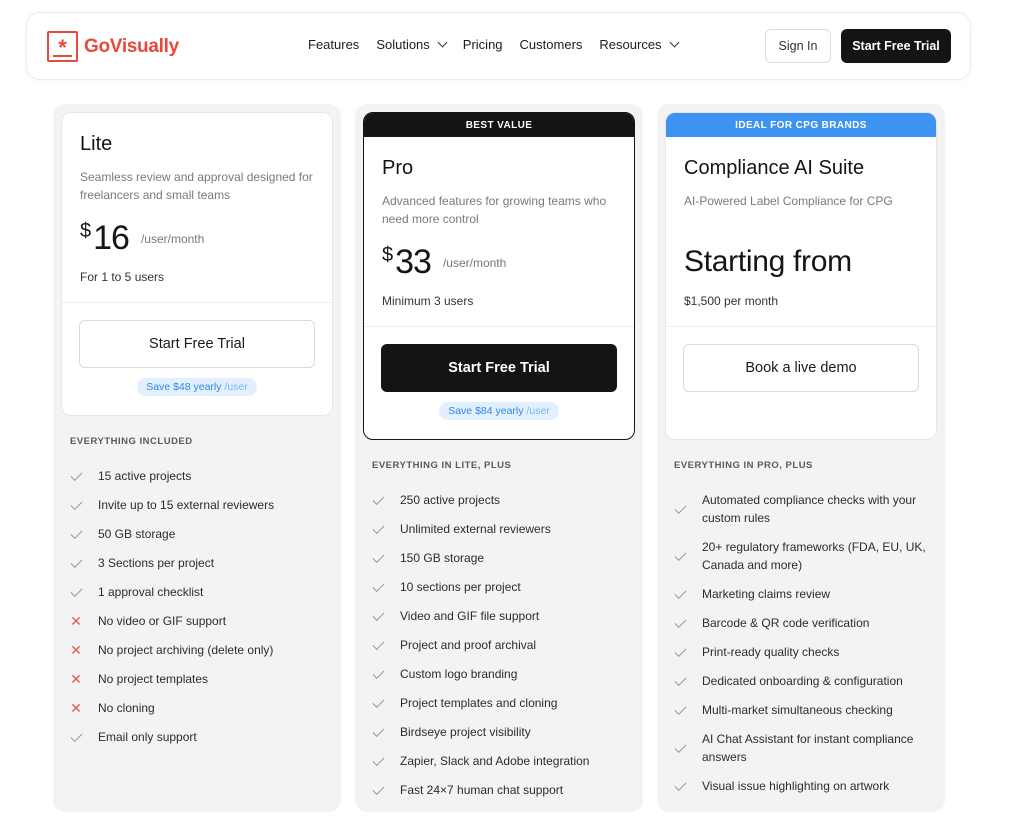 Image resolution: width=1024 pixels, height=820 pixels. I want to click on feature-item: 250 active projects, so click(499, 500).